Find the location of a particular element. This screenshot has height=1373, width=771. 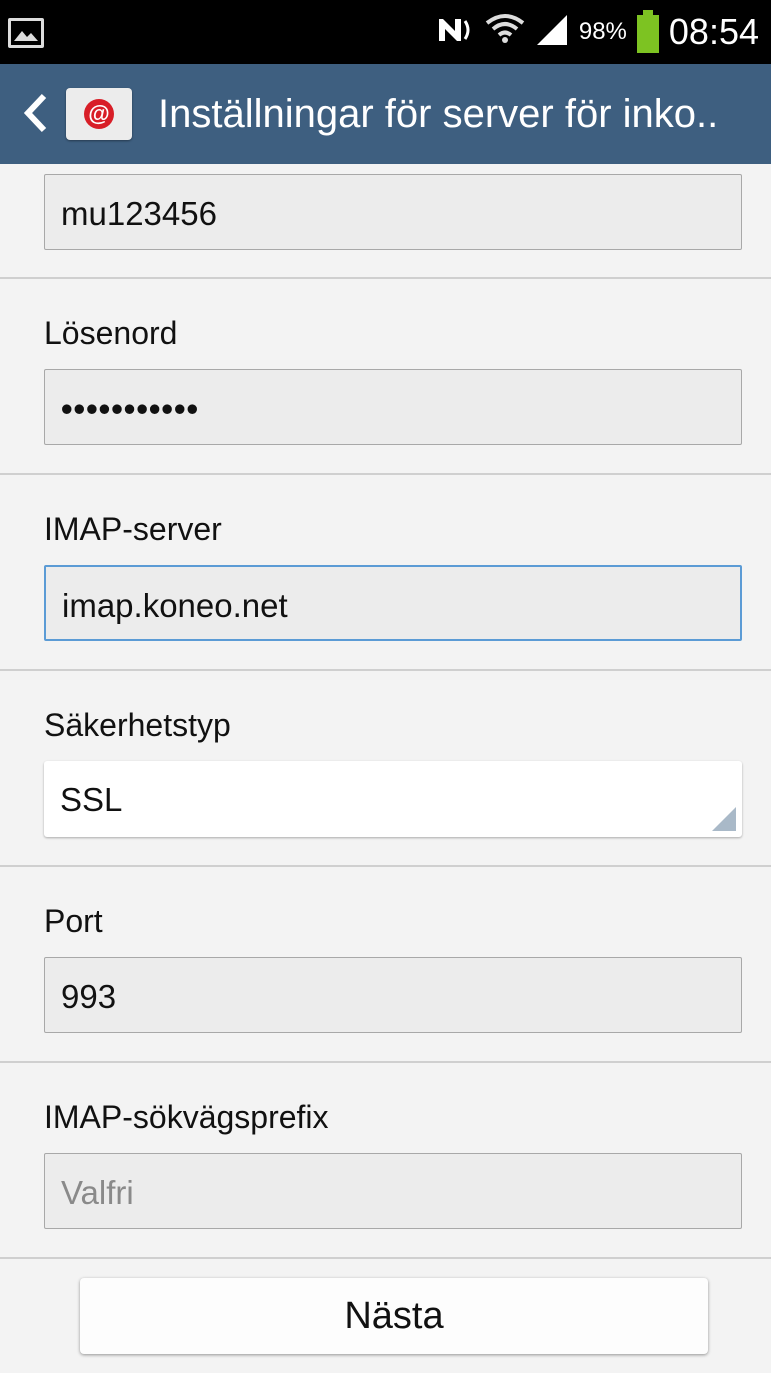

imap-server-field: imap.koneo.net is located at coordinates (393, 603).